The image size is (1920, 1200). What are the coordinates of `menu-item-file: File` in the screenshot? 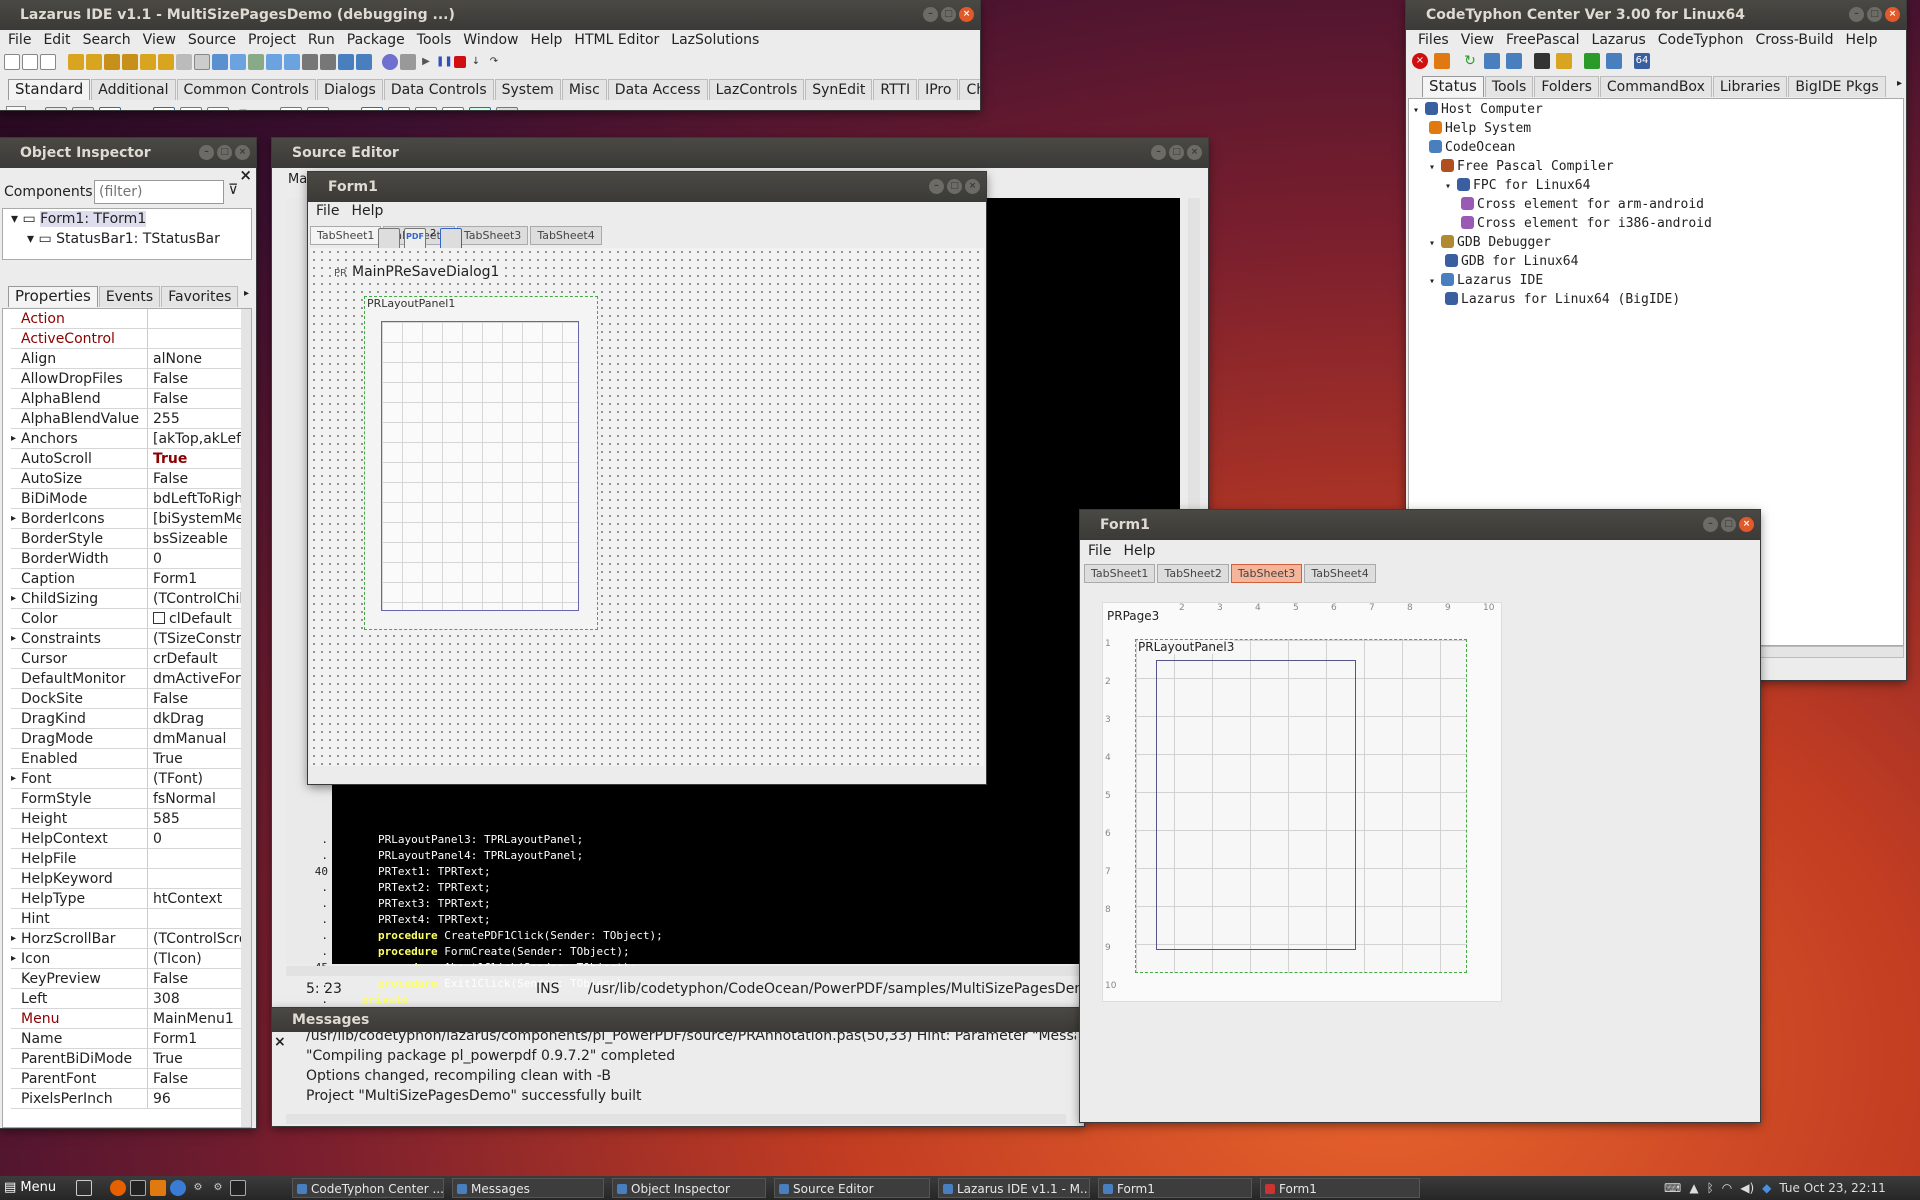 It's located at (1099, 551).